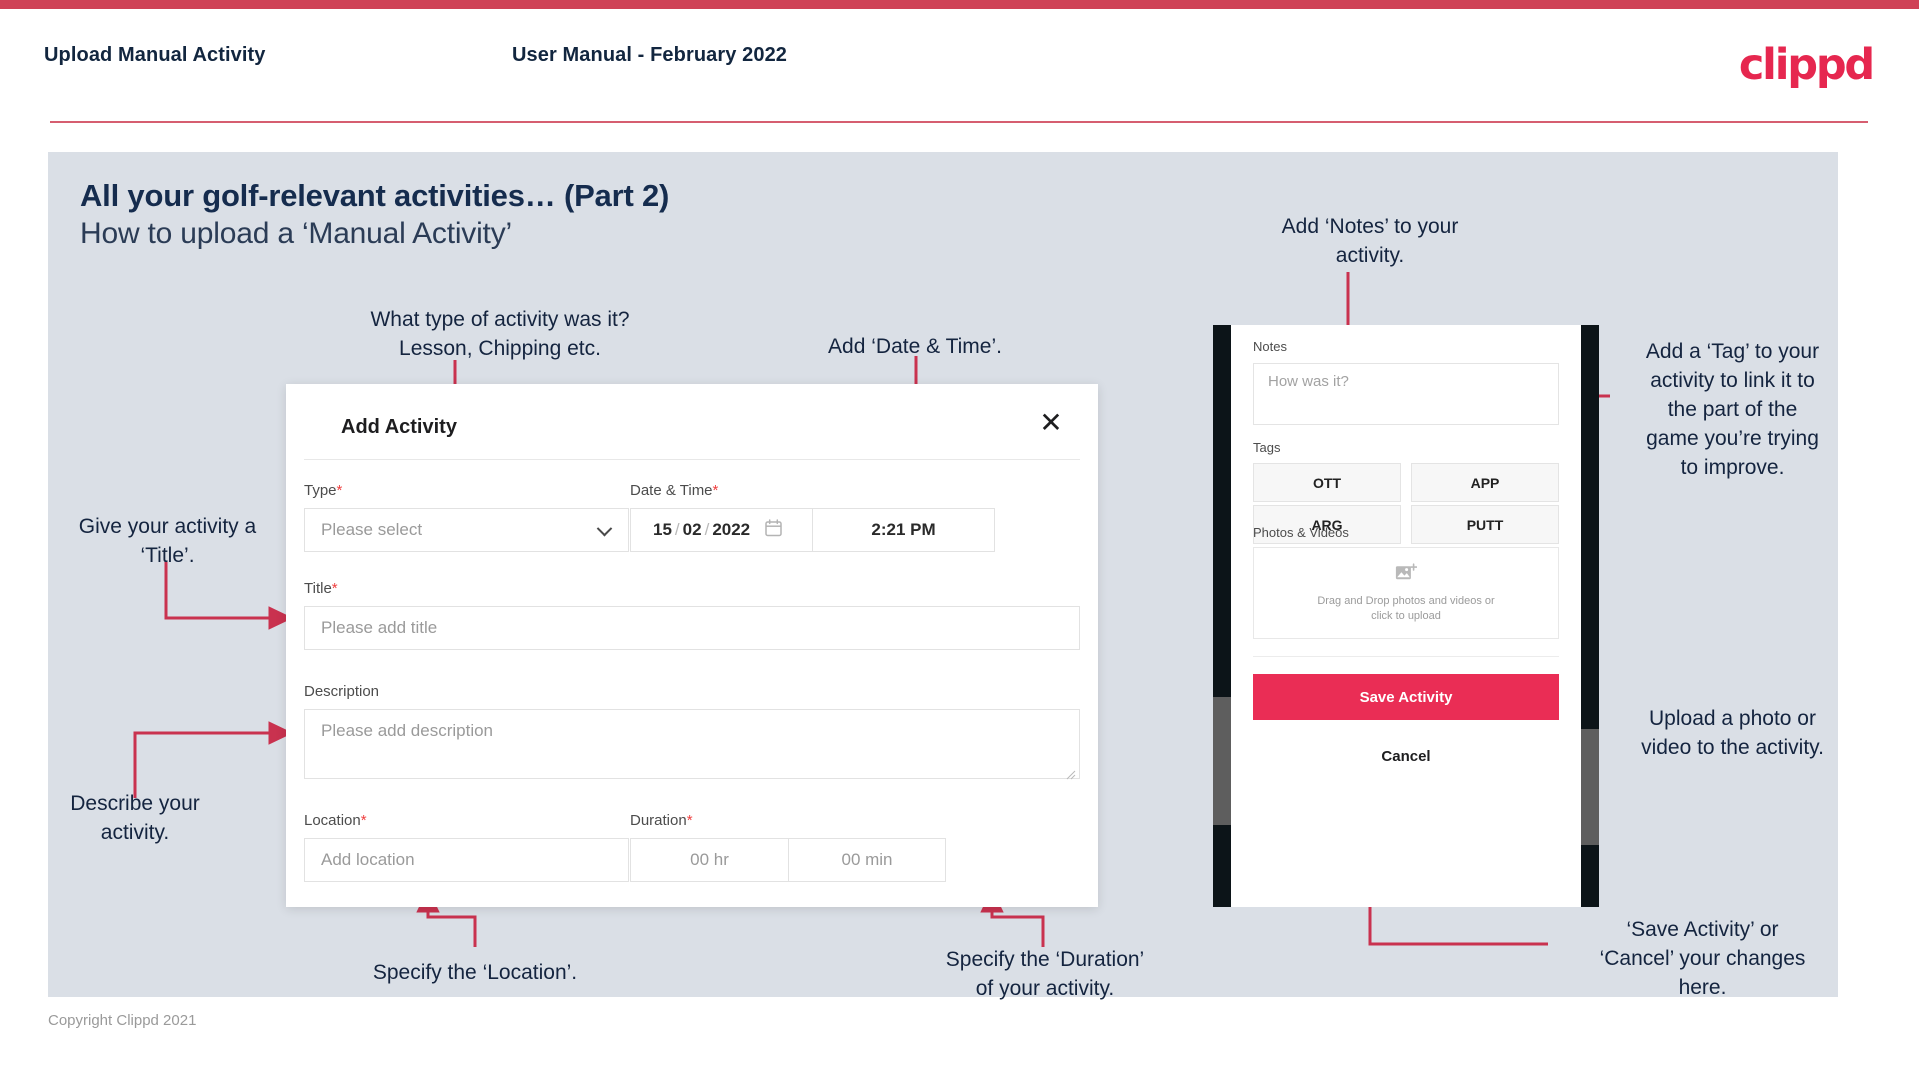 Image resolution: width=1919 pixels, height=1079 pixels. I want to click on description-placeholder: Please add description, so click(407, 730).